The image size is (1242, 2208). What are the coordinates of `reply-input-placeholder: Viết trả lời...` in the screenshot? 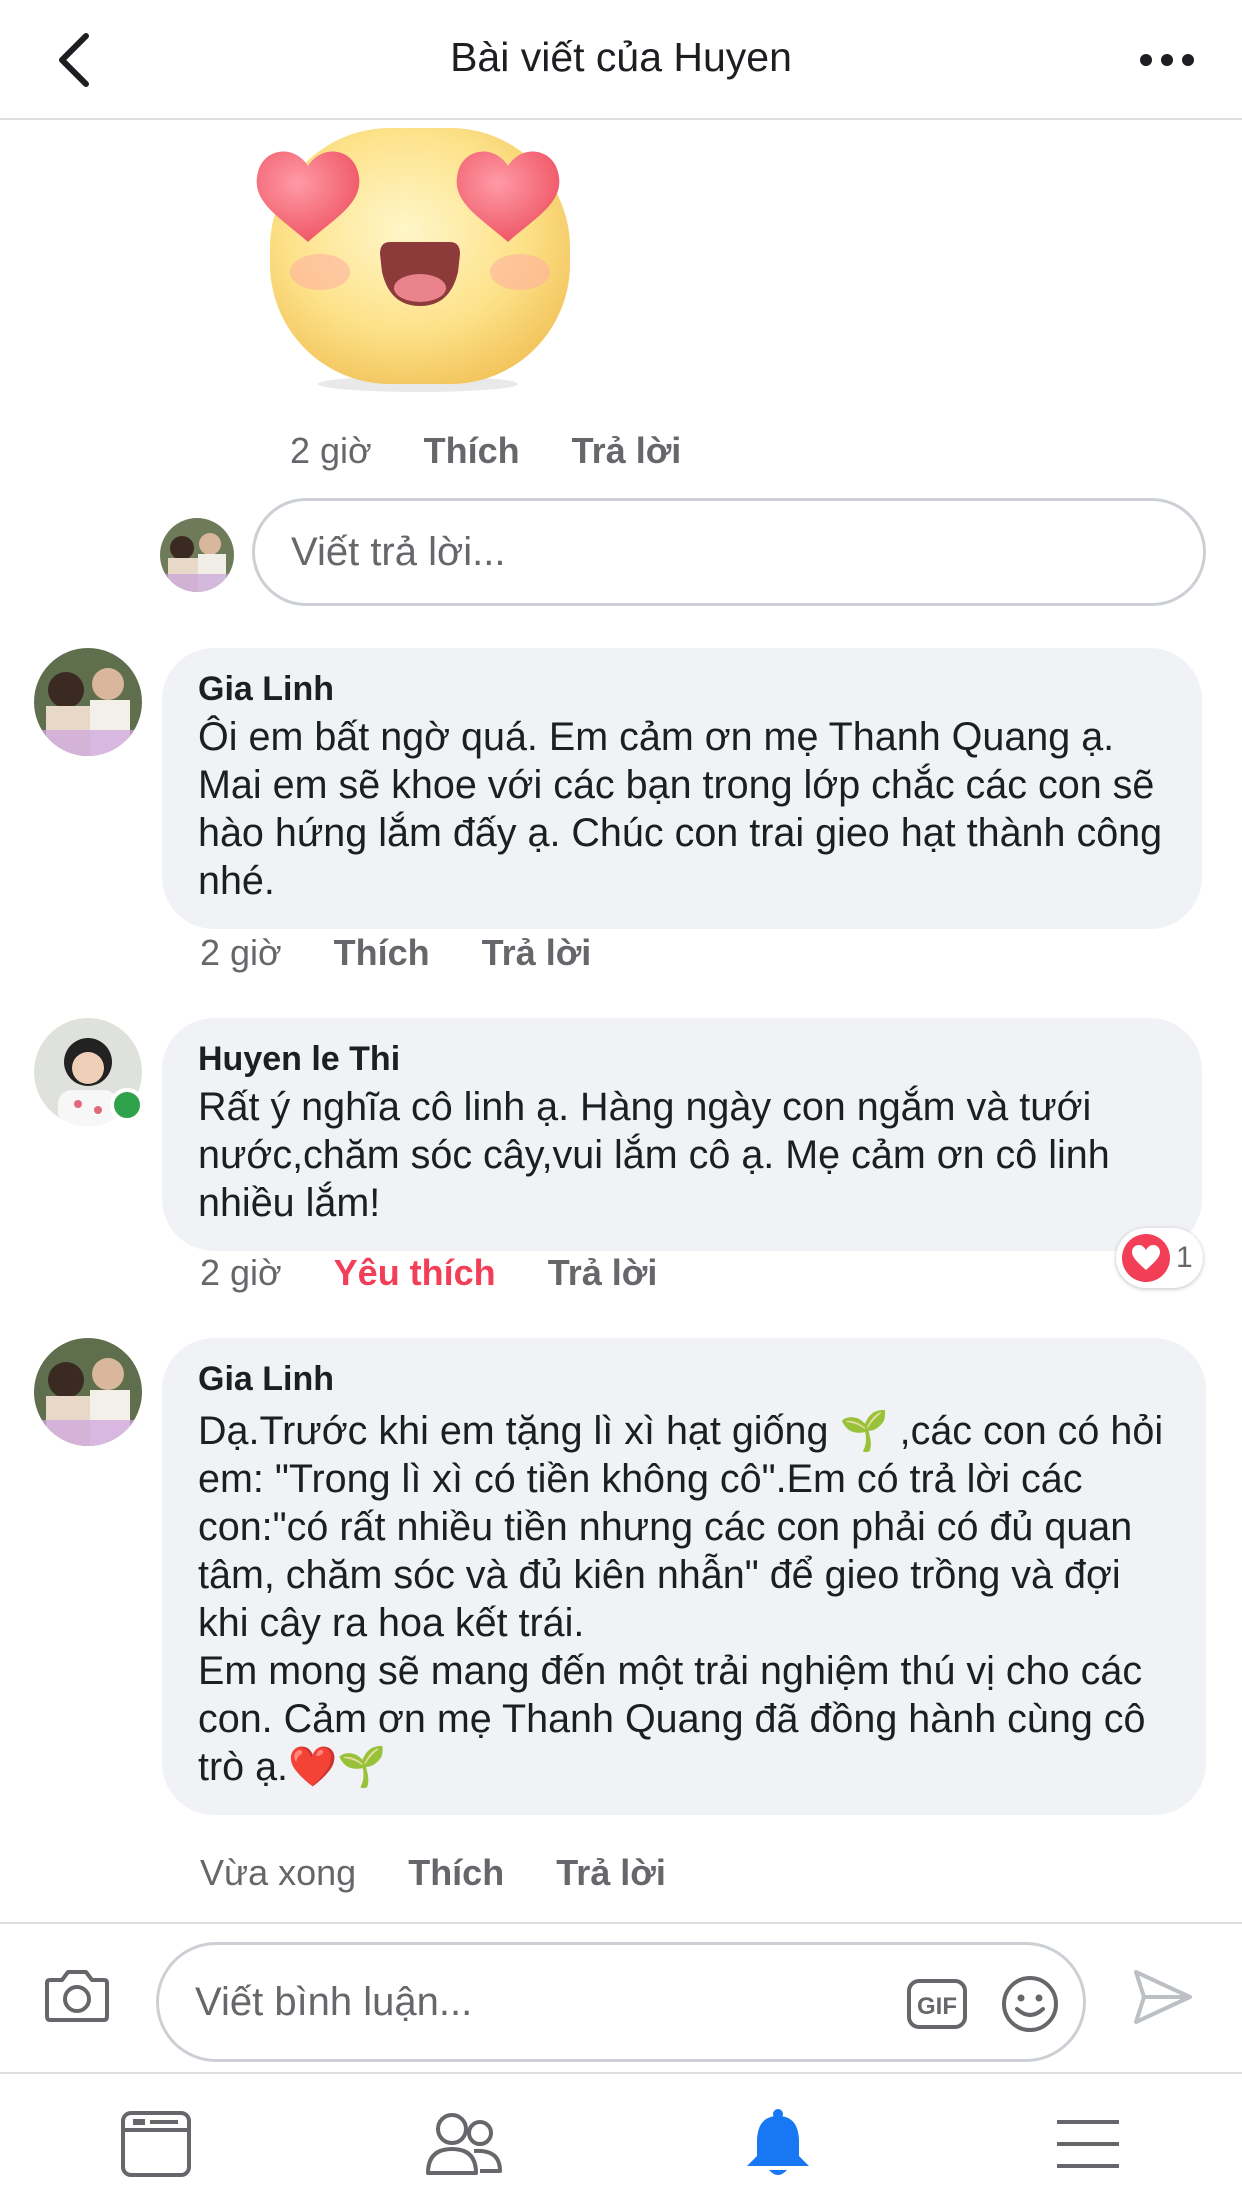 It's located at (398, 551).